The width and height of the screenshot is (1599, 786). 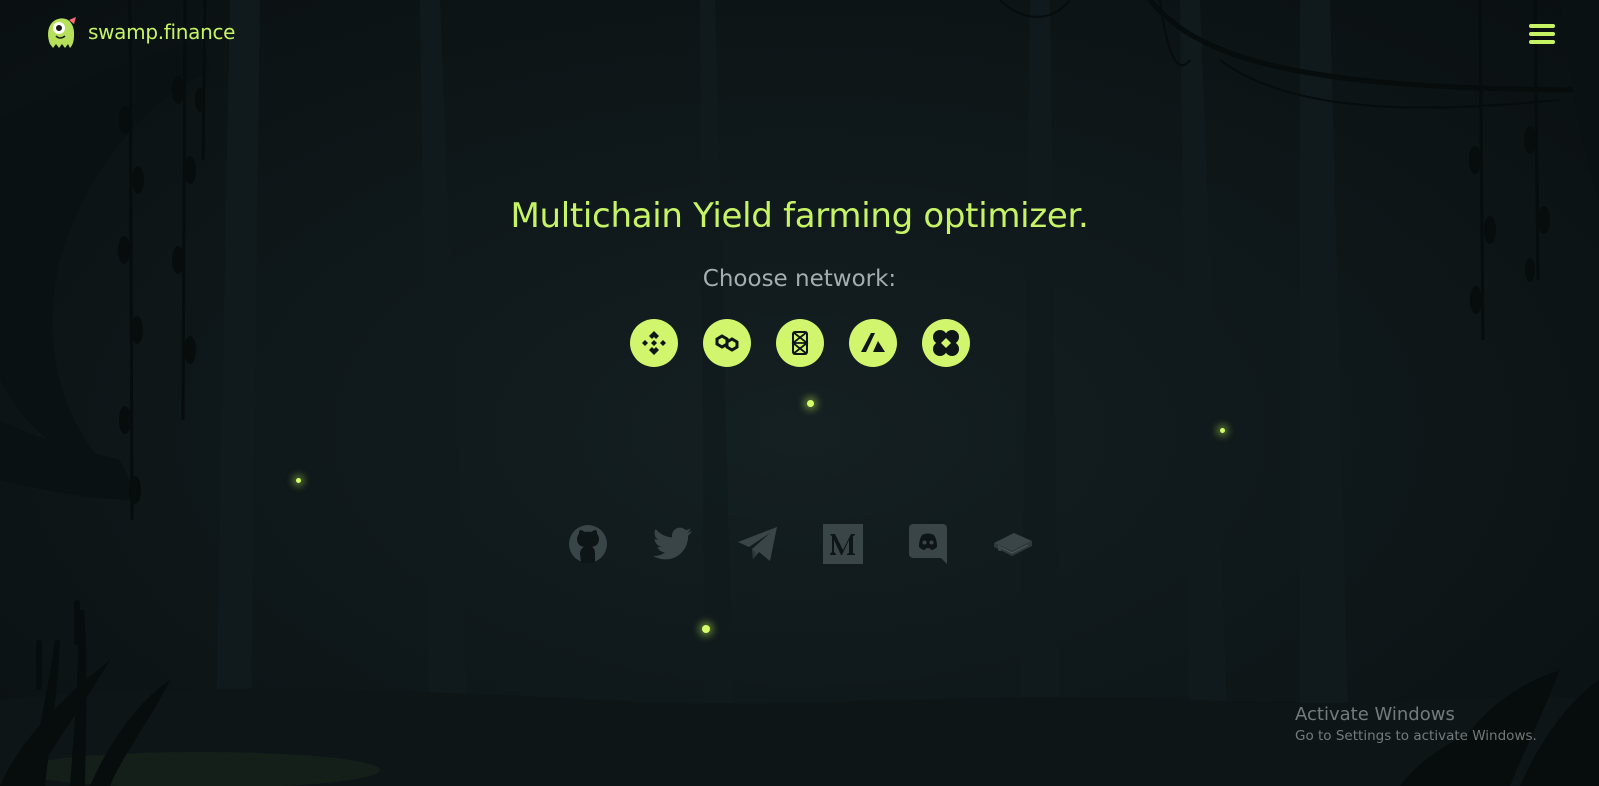 I want to click on network-button-avalanche, so click(x=873, y=343).